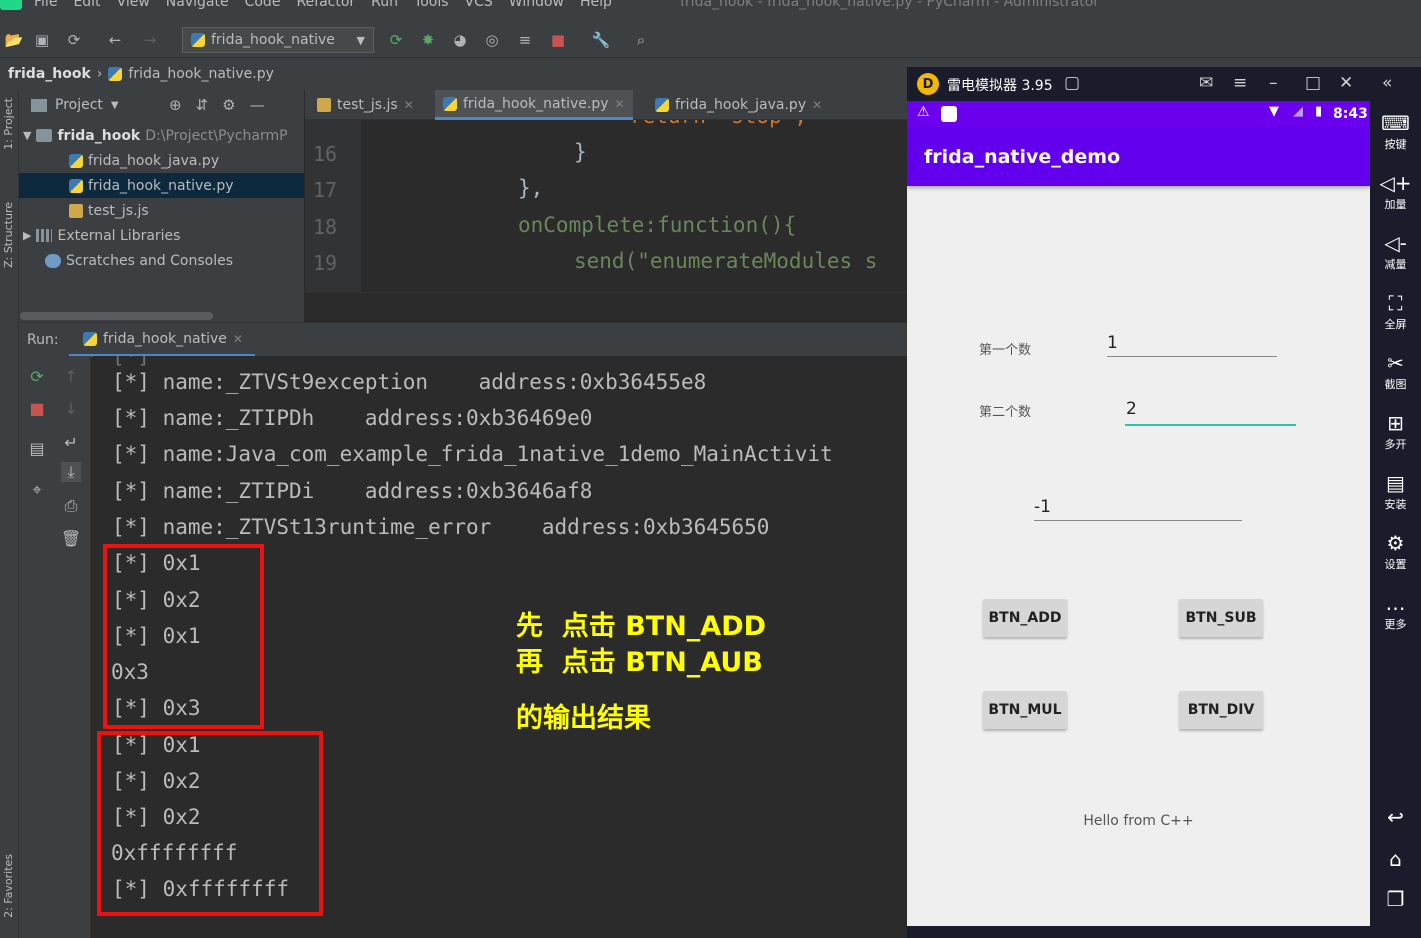 The image size is (1421, 938). Describe the element at coordinates (492, 40) in the screenshot. I see `profile-icon: ◎` at that location.